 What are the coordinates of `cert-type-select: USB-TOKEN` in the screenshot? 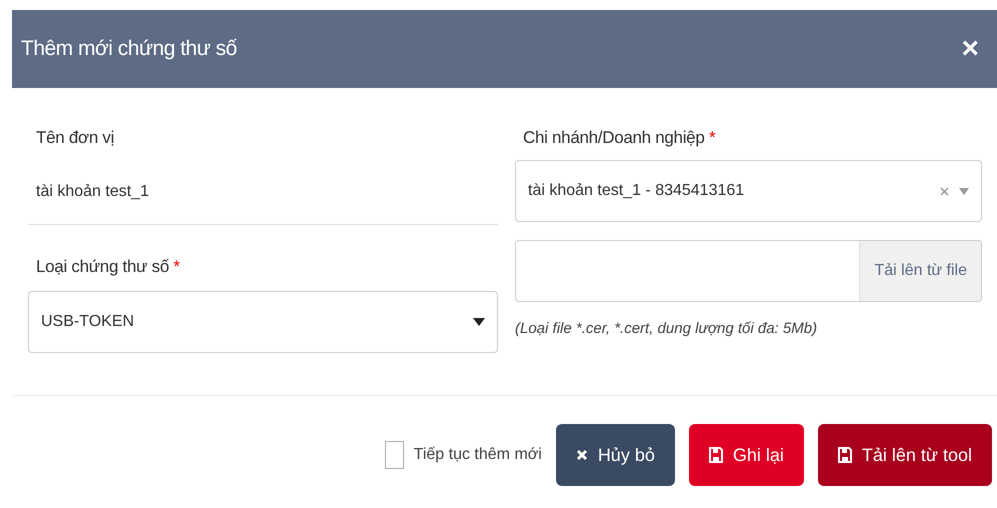 It's located at (263, 322).